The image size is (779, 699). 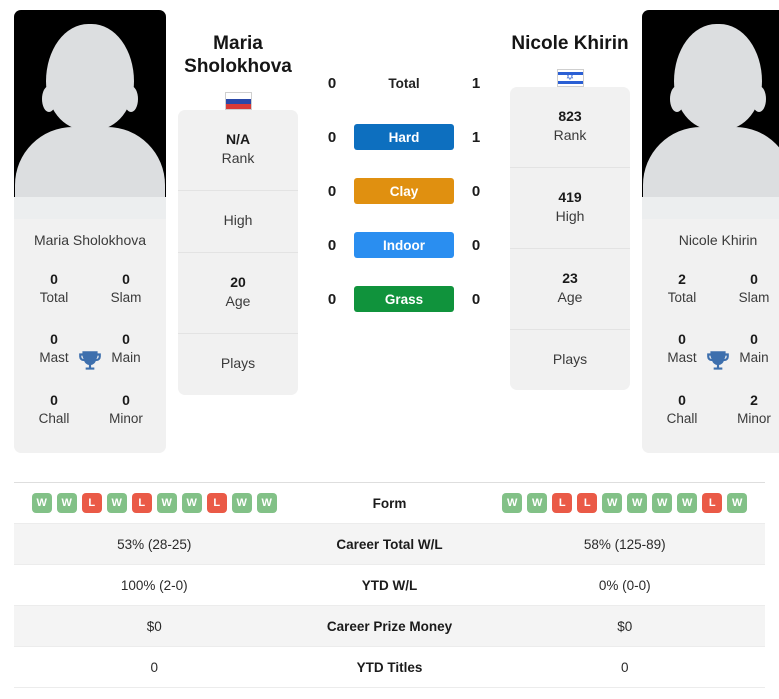 What do you see at coordinates (682, 289) in the screenshot?
I see `title-stat: 2 Total` at bounding box center [682, 289].